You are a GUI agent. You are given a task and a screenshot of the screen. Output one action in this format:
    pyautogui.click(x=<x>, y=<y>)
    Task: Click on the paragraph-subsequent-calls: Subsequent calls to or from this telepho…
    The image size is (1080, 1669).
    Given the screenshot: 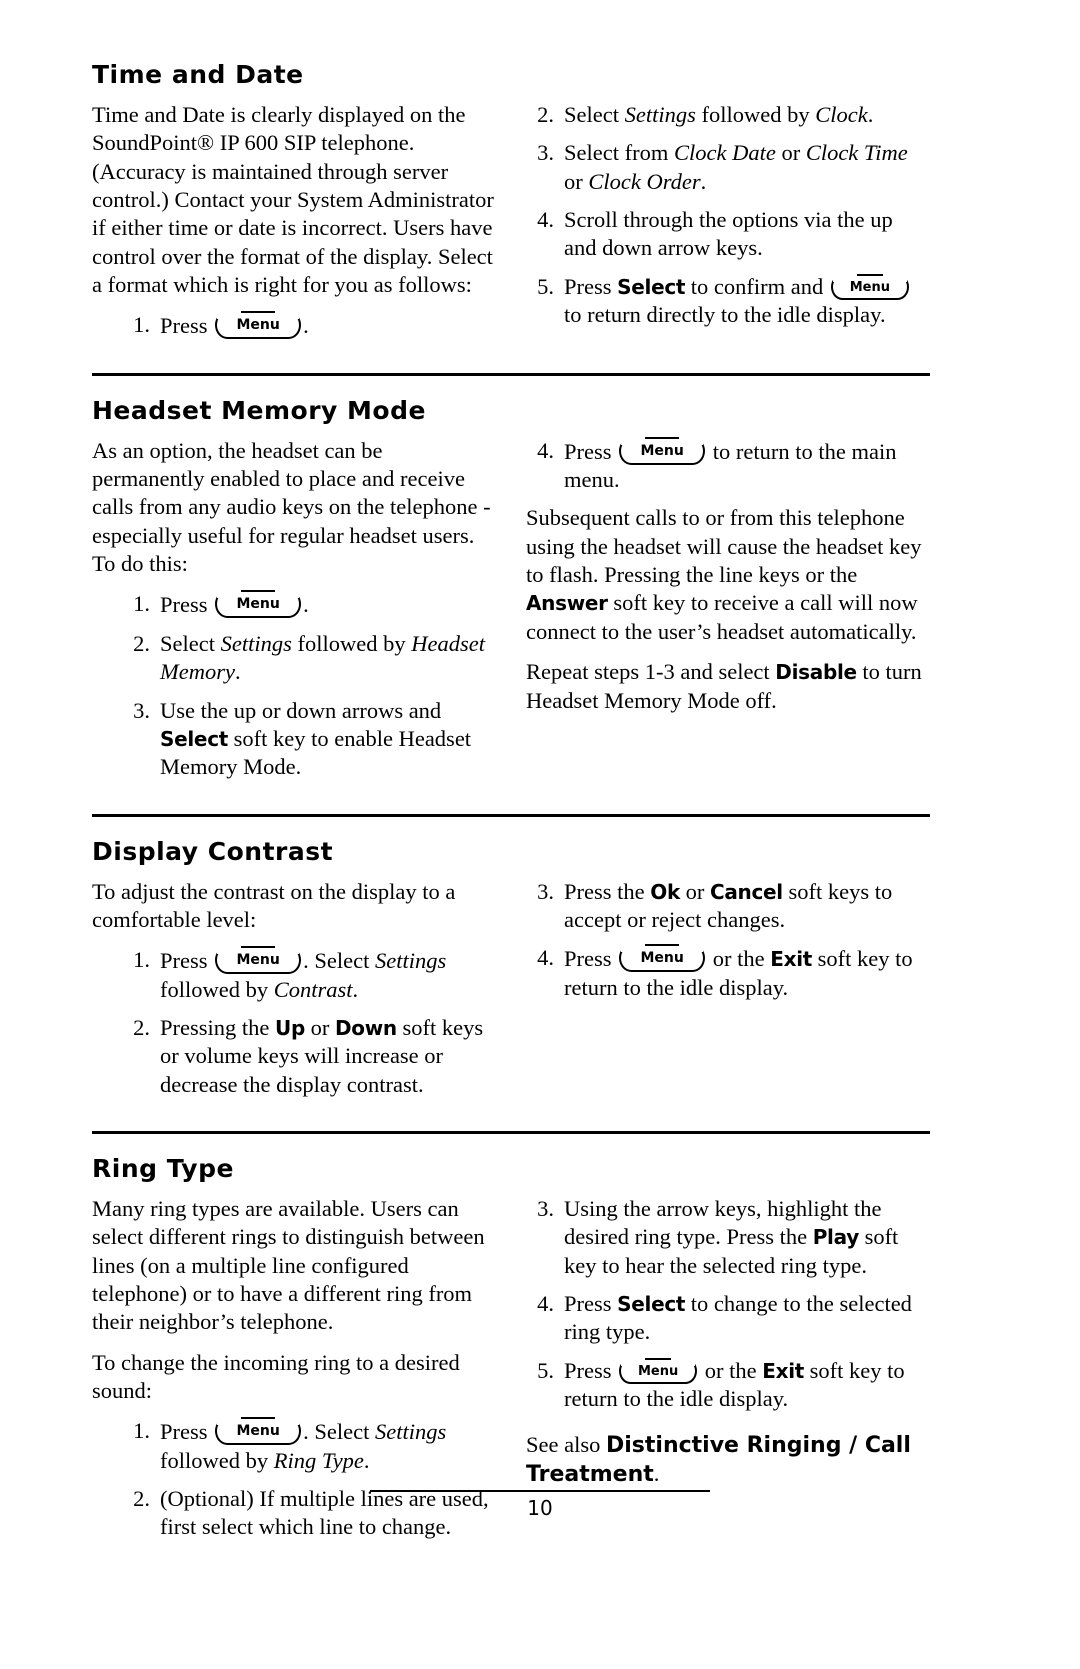 What is the action you would take?
    pyautogui.click(x=724, y=574)
    